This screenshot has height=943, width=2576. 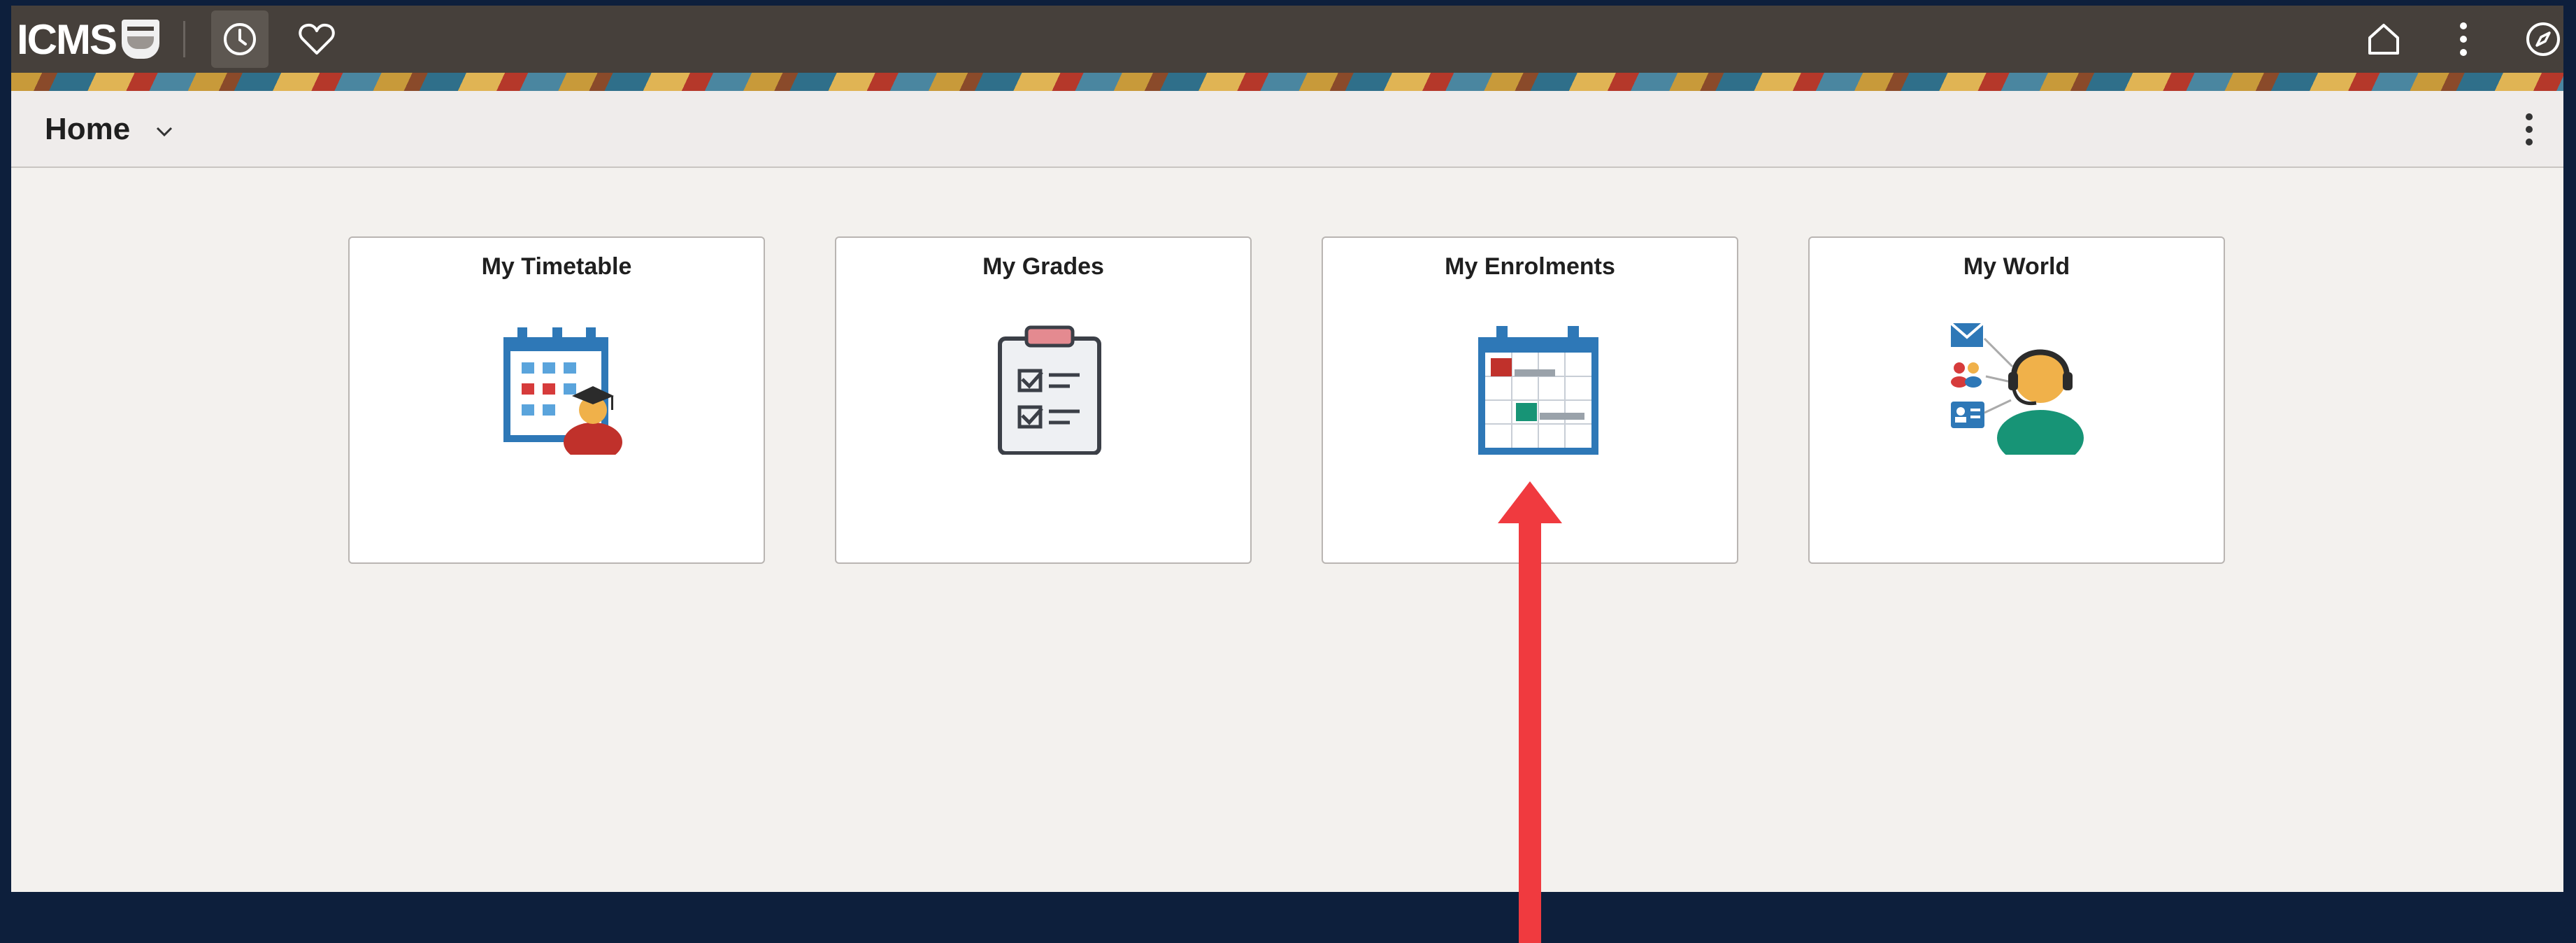 What do you see at coordinates (164, 132) in the screenshot?
I see `chevron-down-icon` at bounding box center [164, 132].